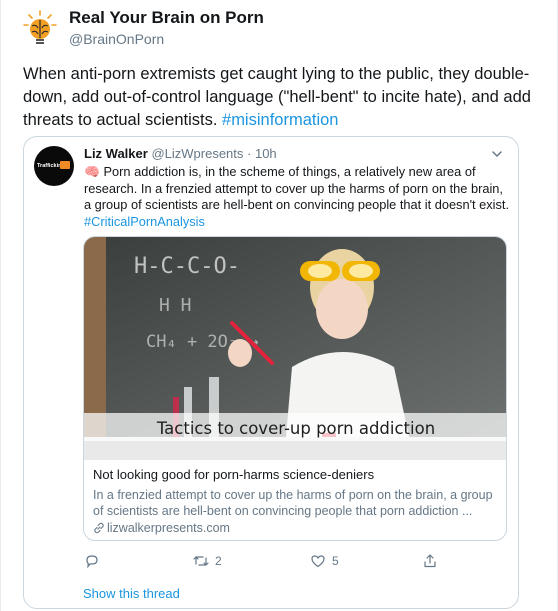  What do you see at coordinates (116, 39) in the screenshot?
I see `author-handle: @BrainOnPorn` at bounding box center [116, 39].